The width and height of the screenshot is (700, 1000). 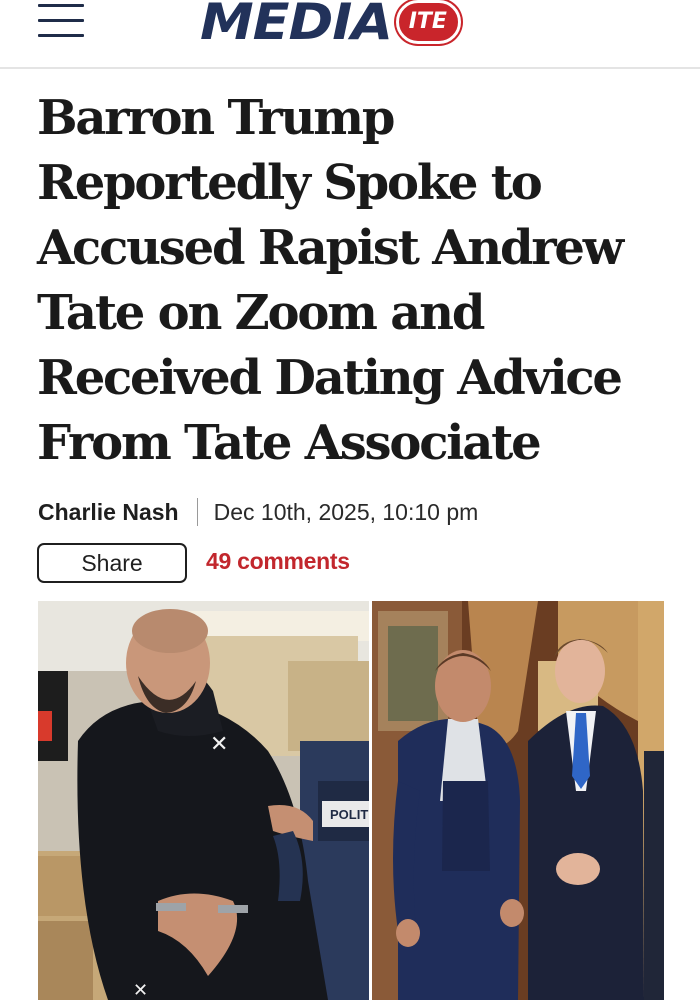 I want to click on logo-wordmark: MEDIA, so click(x=296, y=25).